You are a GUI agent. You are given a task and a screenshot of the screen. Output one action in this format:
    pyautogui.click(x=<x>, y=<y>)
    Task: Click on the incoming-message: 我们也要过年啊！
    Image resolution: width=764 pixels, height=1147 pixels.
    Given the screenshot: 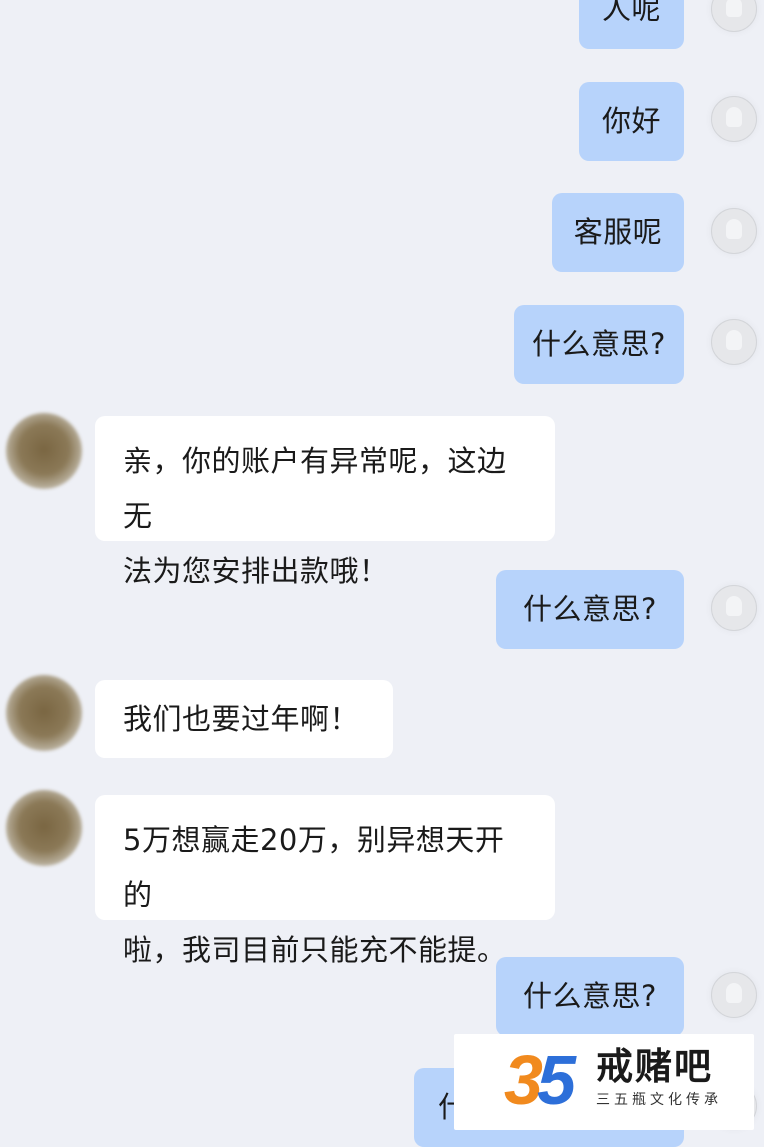 What is the action you would take?
    pyautogui.click(x=244, y=719)
    